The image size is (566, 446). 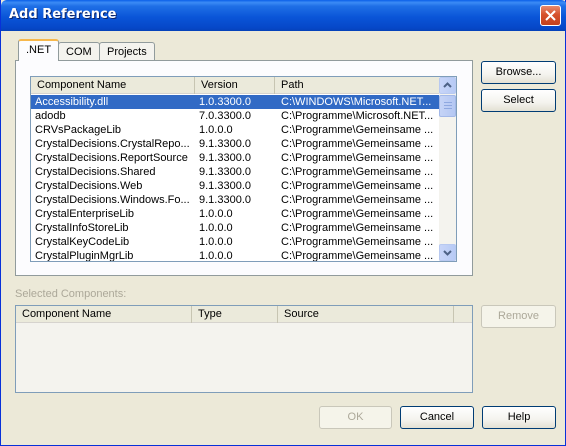 I want to click on window-title: Add Reference, so click(x=63, y=14).